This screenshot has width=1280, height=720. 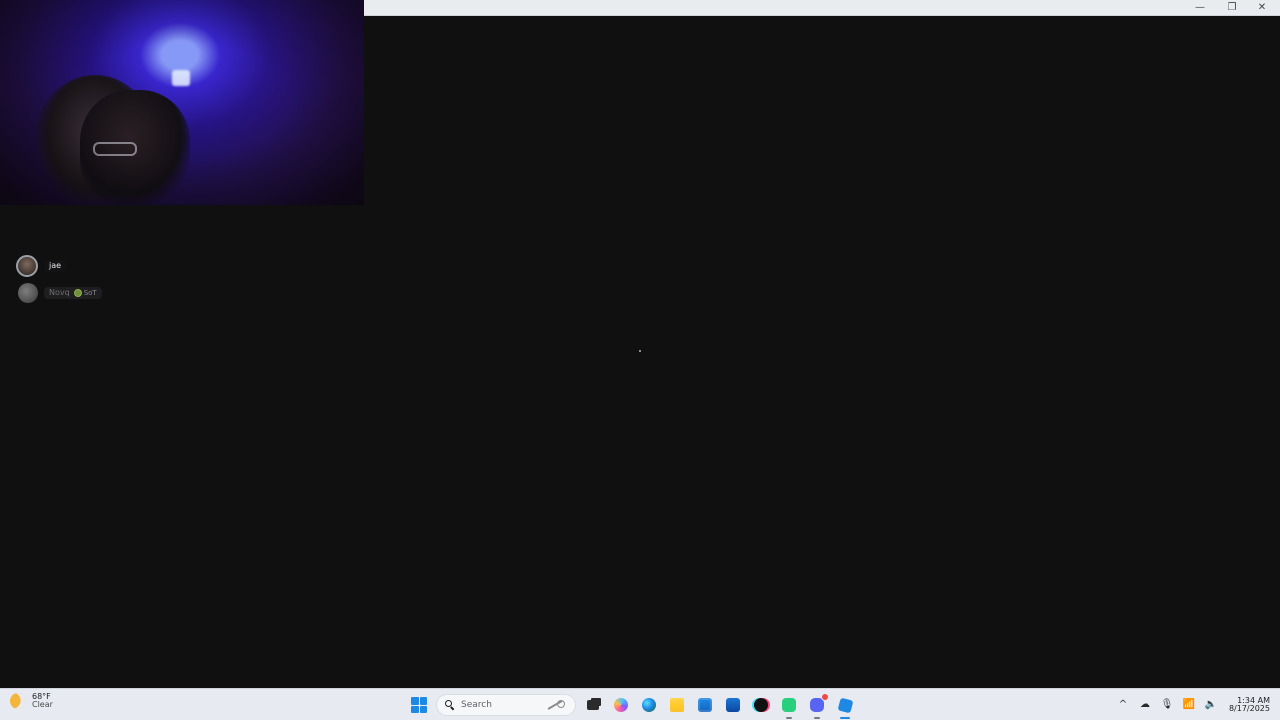 I want to click on onedrive-button: ☁, so click(x=1145, y=705).